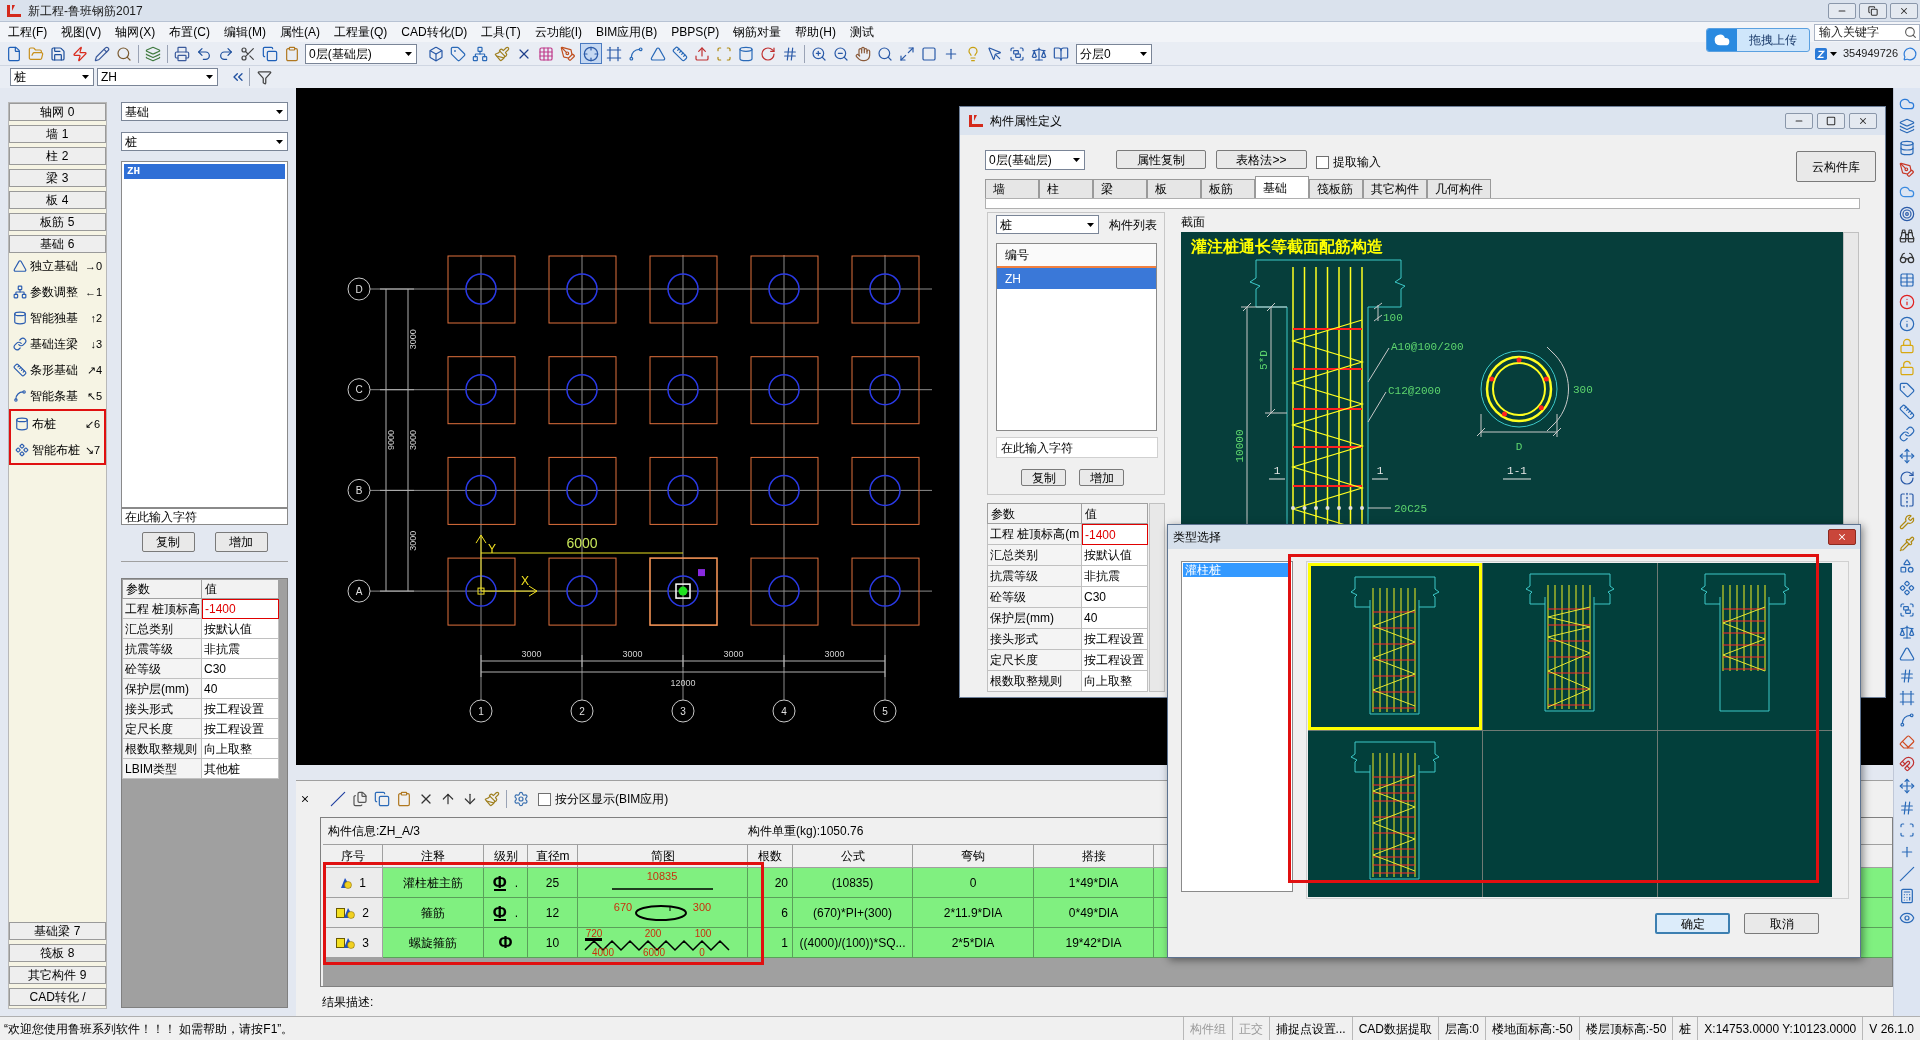  I want to click on undo-icon, so click(204, 53).